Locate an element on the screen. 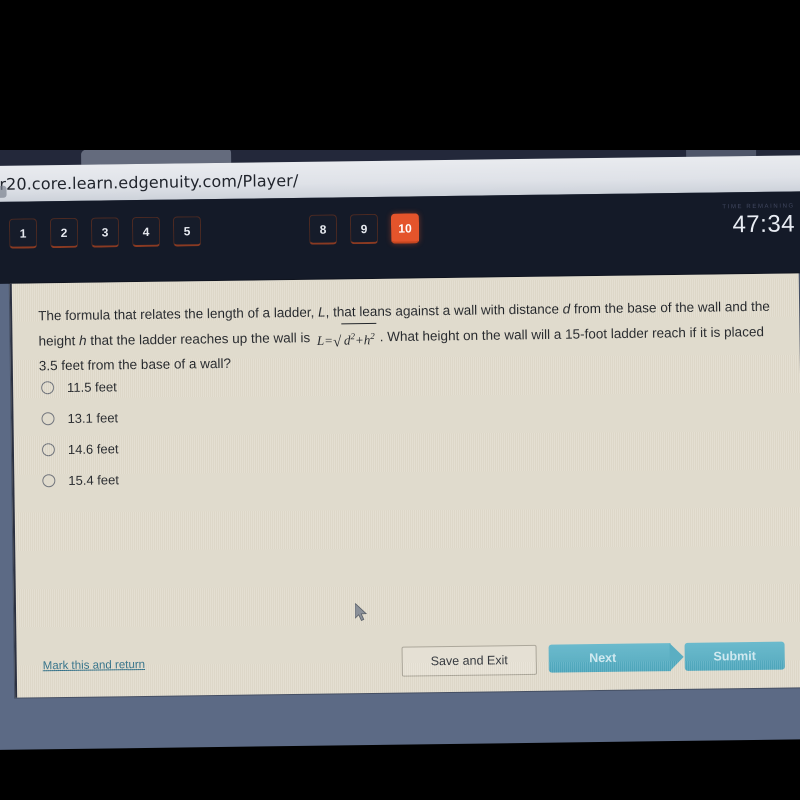 The width and height of the screenshot is (800, 800). answer-option-4: 15.4 feet is located at coordinates (80, 480).